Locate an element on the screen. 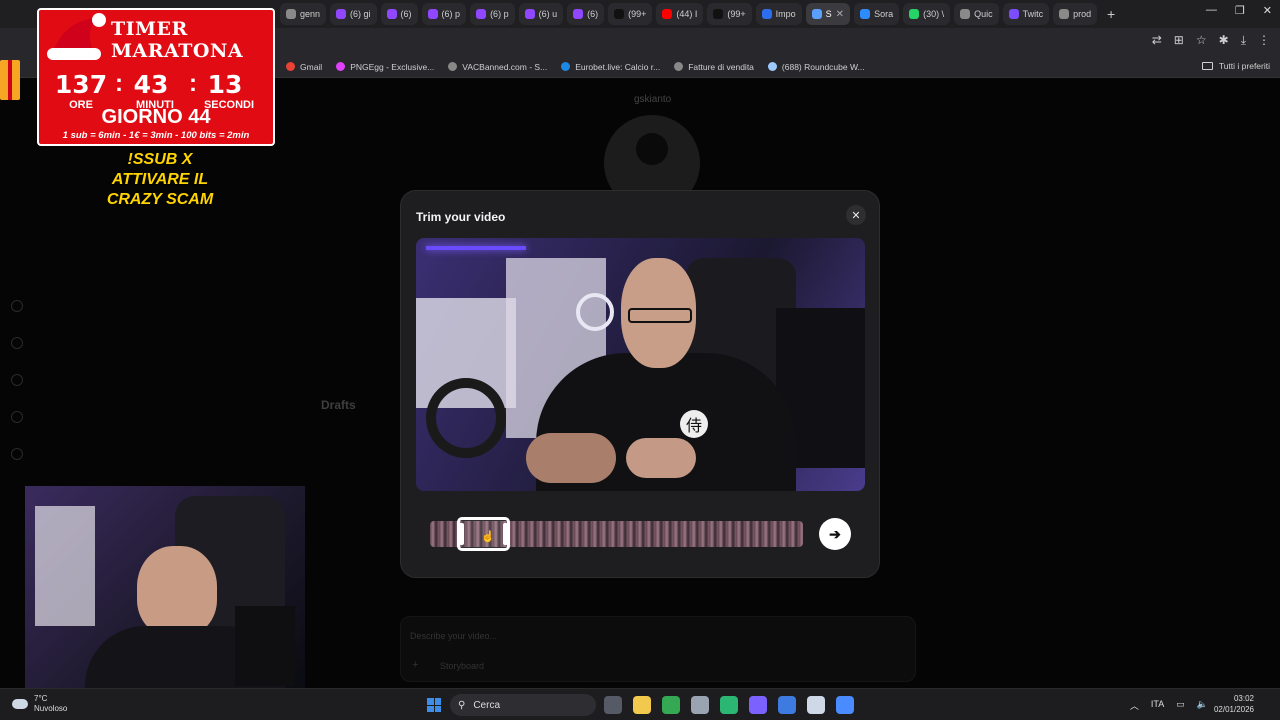 Image resolution: width=1280 pixels, height=720 pixels. language-indicator: ITA is located at coordinates (1157, 705).